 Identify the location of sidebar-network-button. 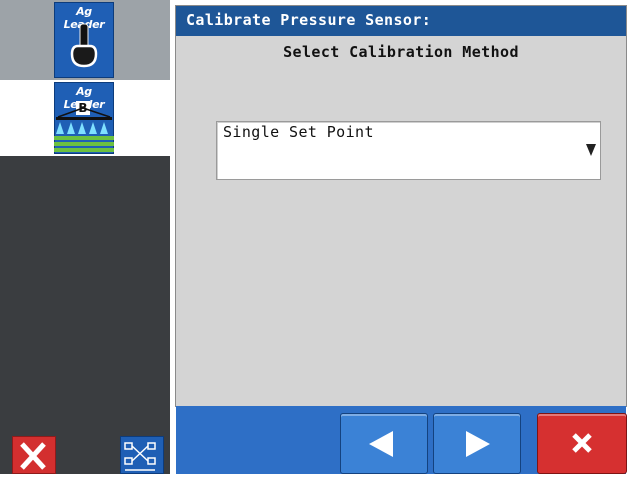
(142, 455).